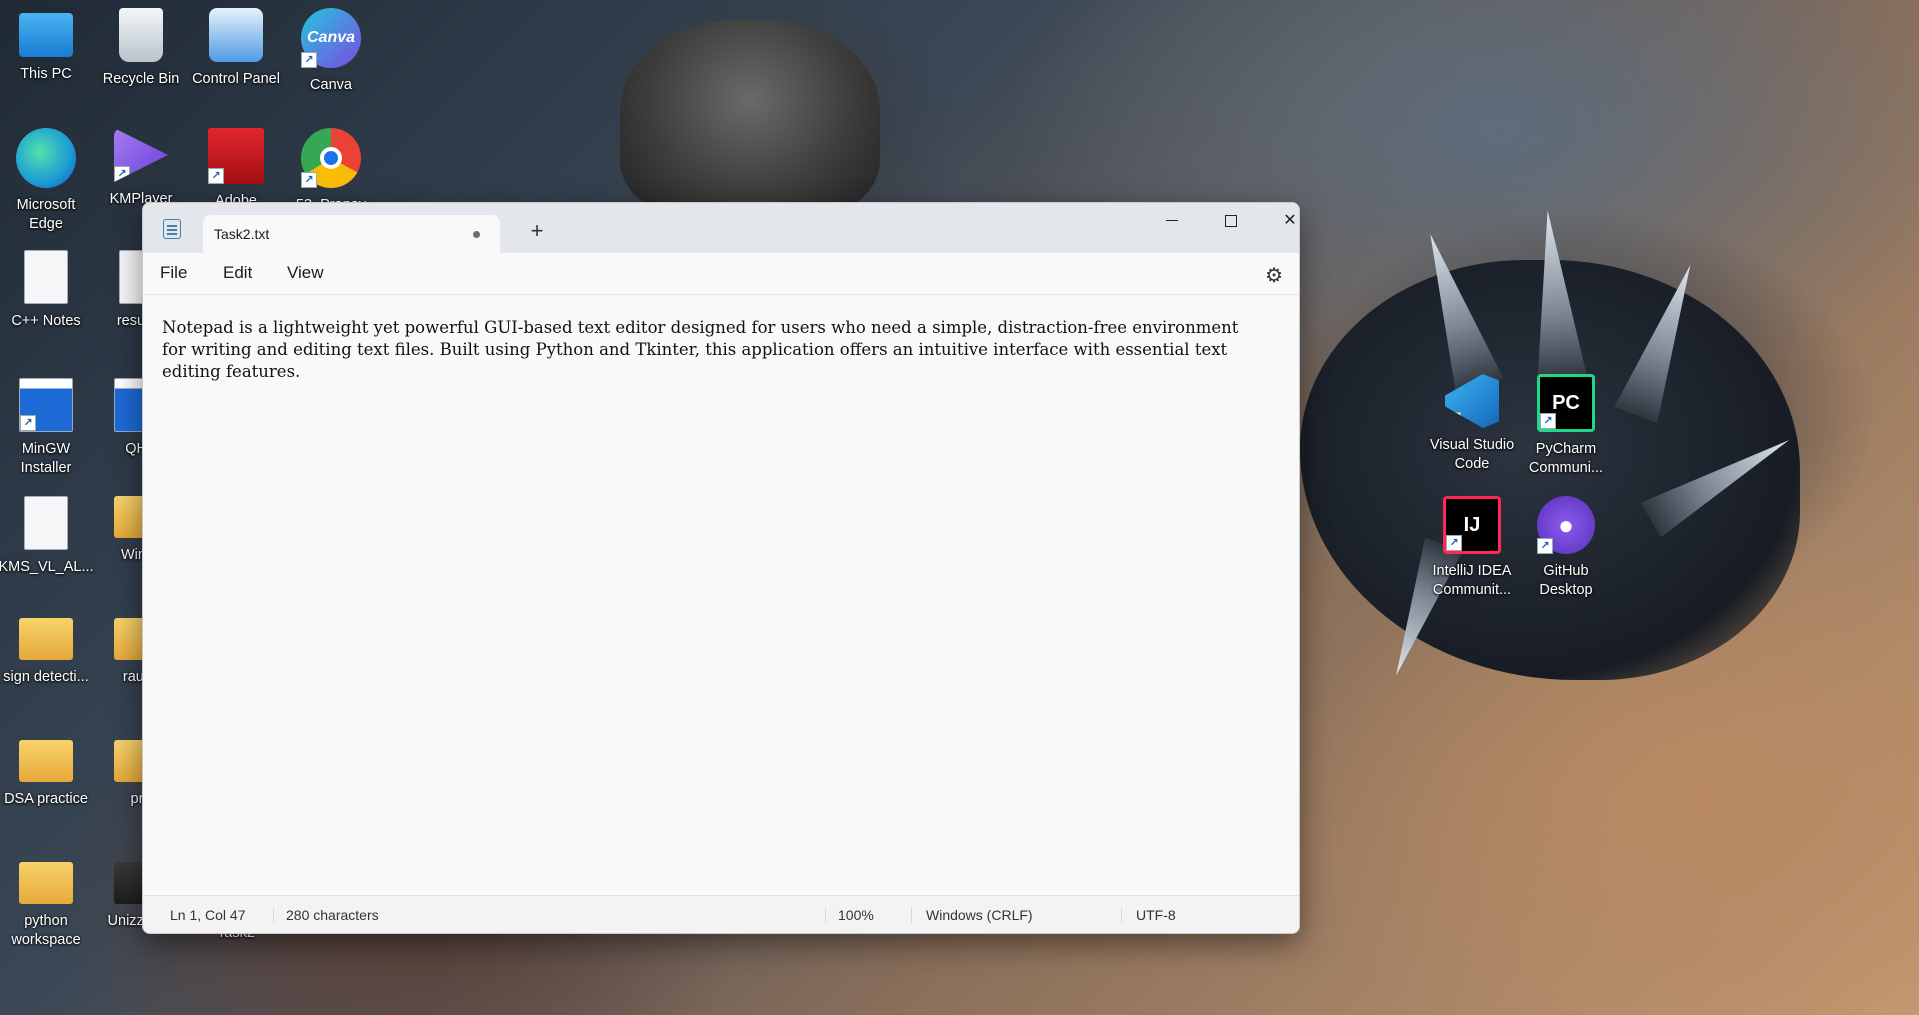  Describe the element at coordinates (141, 155) in the screenshot. I see `kmplayer-icon: ↗` at that location.